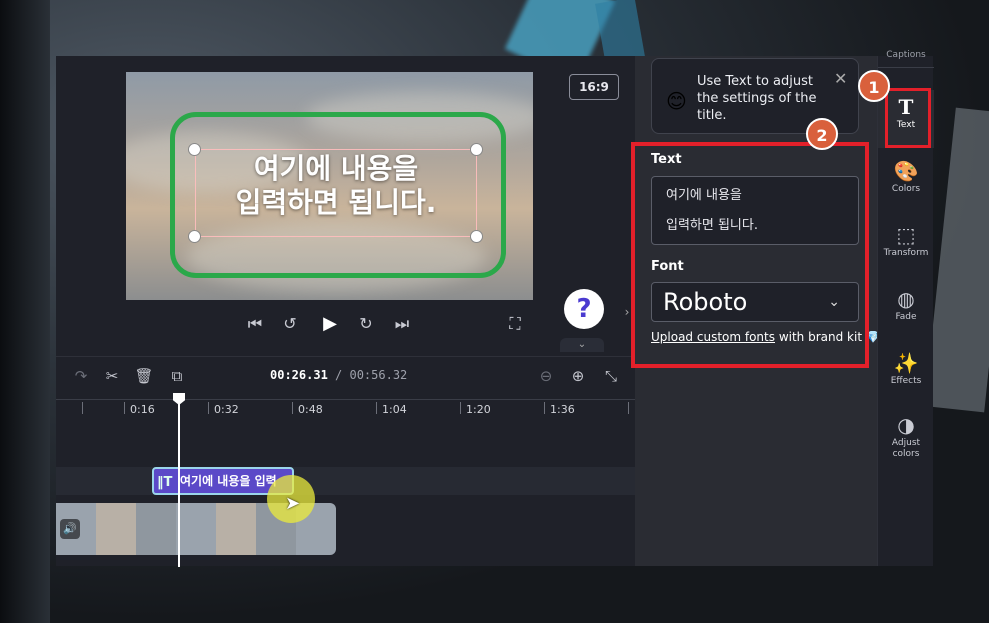 The height and width of the screenshot is (623, 989). Describe the element at coordinates (378, 375) in the screenshot. I see `total-time: 00:56.32` at that location.